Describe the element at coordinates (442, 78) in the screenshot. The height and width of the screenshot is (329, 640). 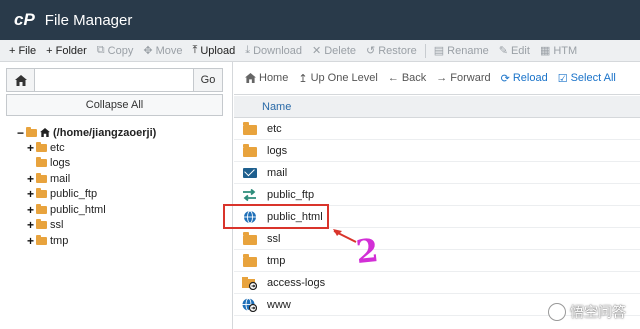
I see `arrow-right-icon: →` at that location.